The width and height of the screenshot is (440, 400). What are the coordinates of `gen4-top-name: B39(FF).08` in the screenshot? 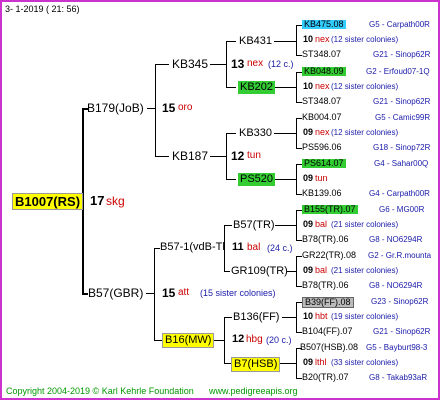 It's located at (328, 302).